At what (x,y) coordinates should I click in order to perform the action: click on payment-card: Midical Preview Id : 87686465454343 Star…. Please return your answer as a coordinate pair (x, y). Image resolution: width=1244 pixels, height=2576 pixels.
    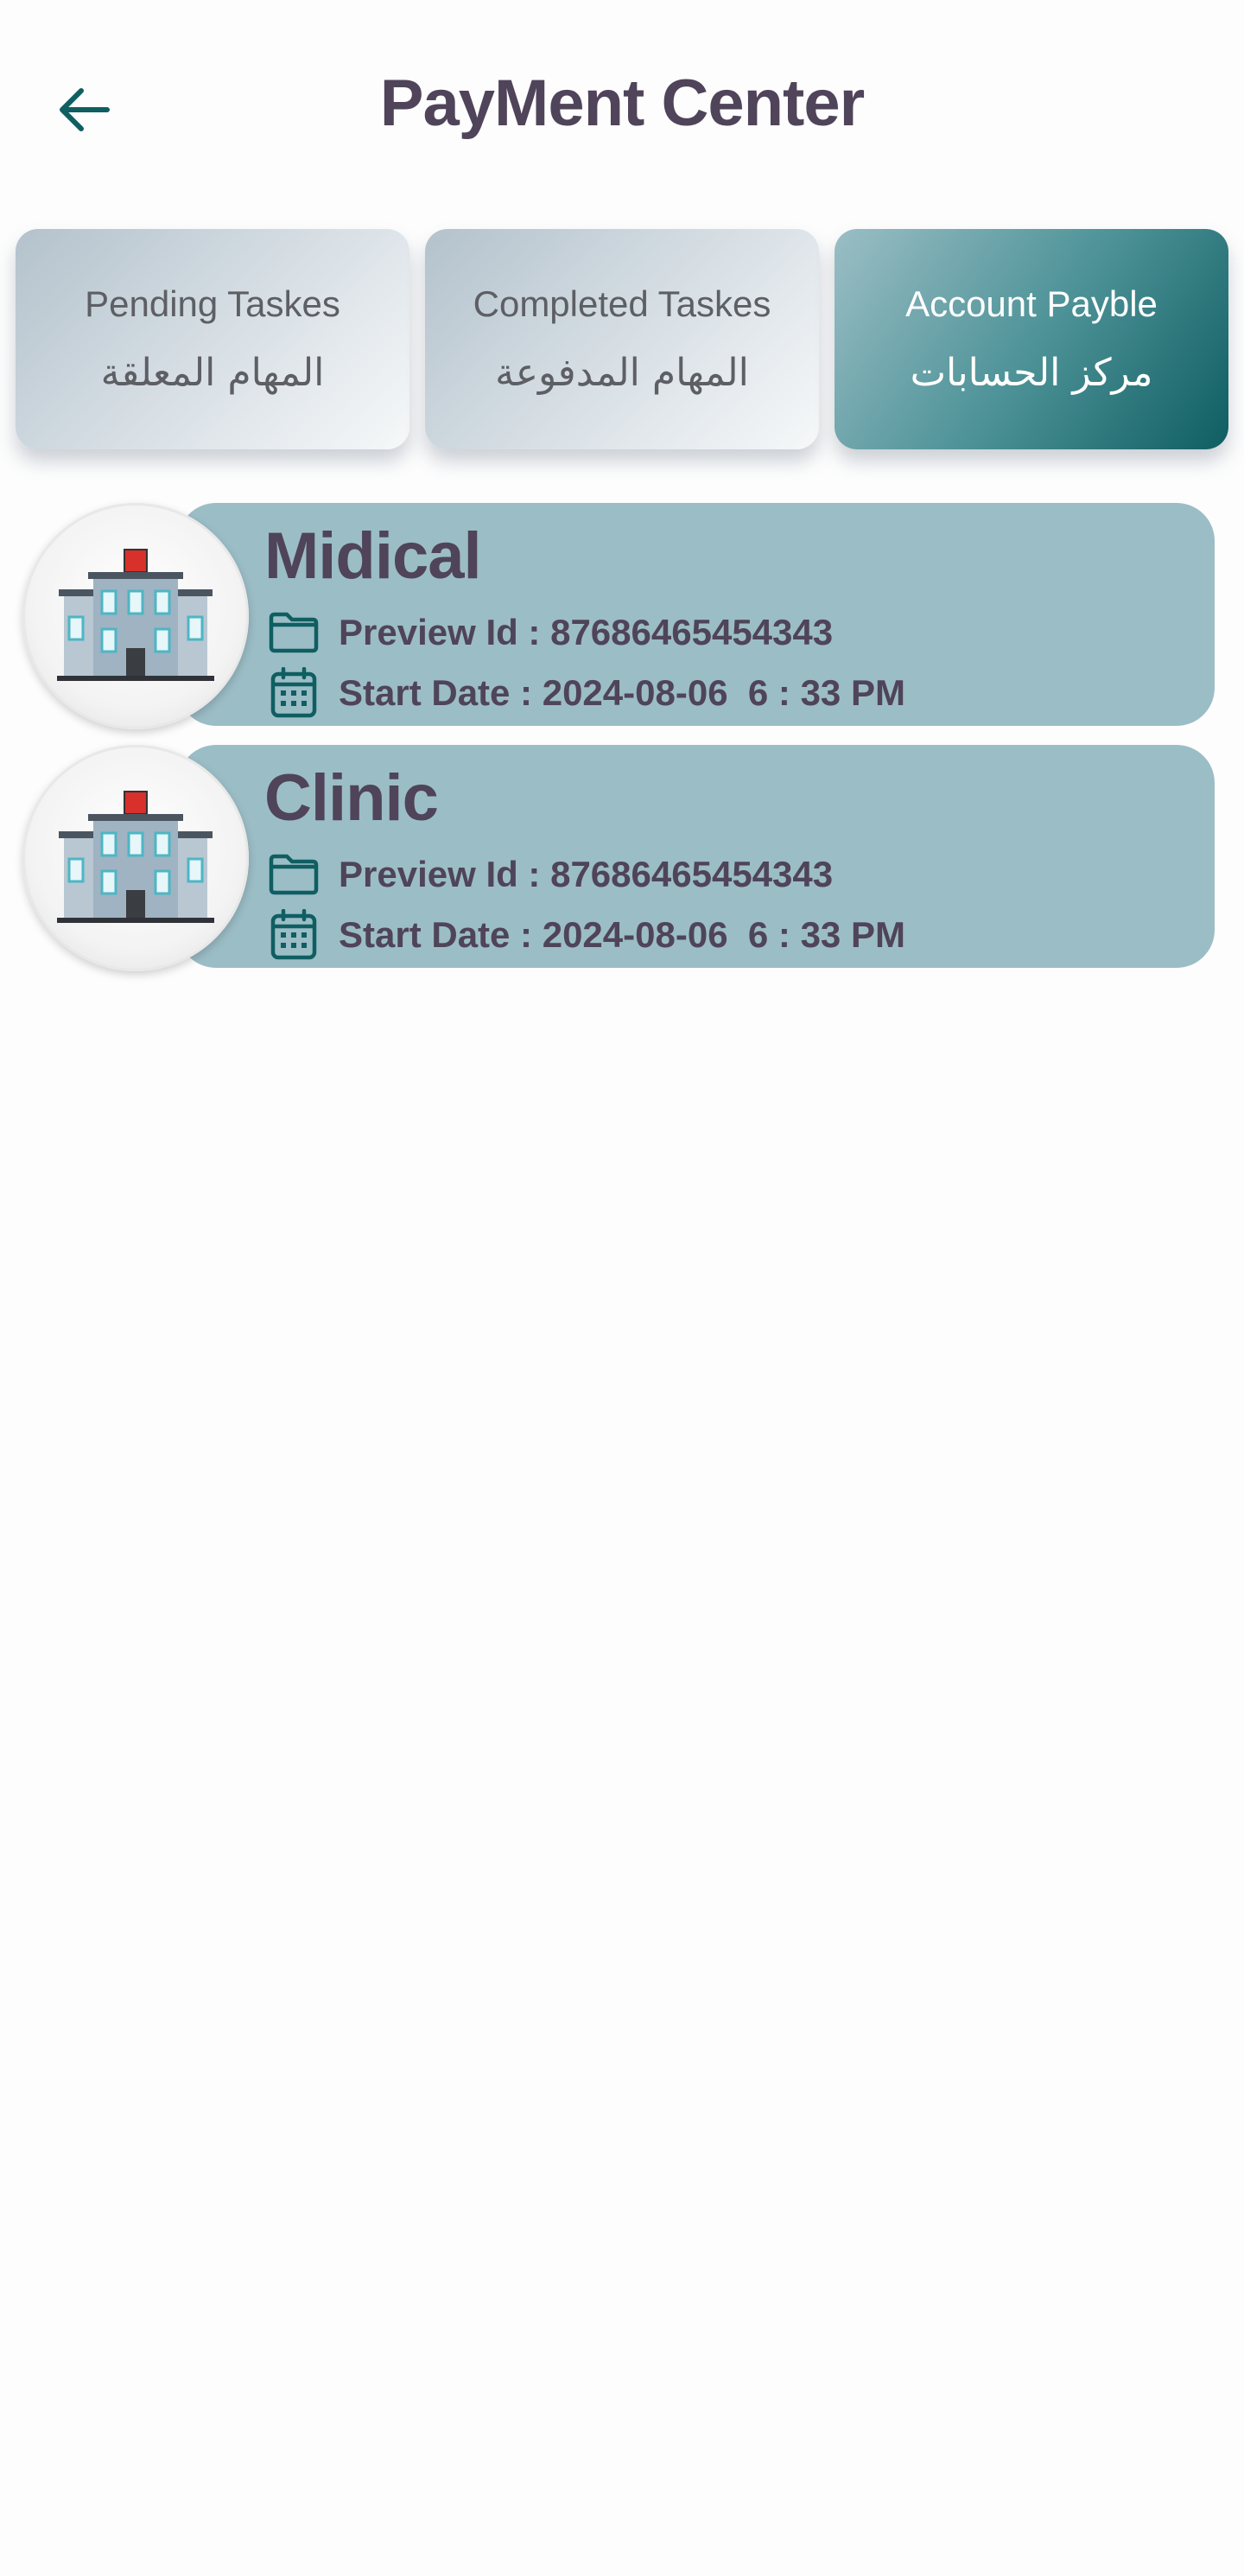
    Looking at the image, I should click on (618, 616).